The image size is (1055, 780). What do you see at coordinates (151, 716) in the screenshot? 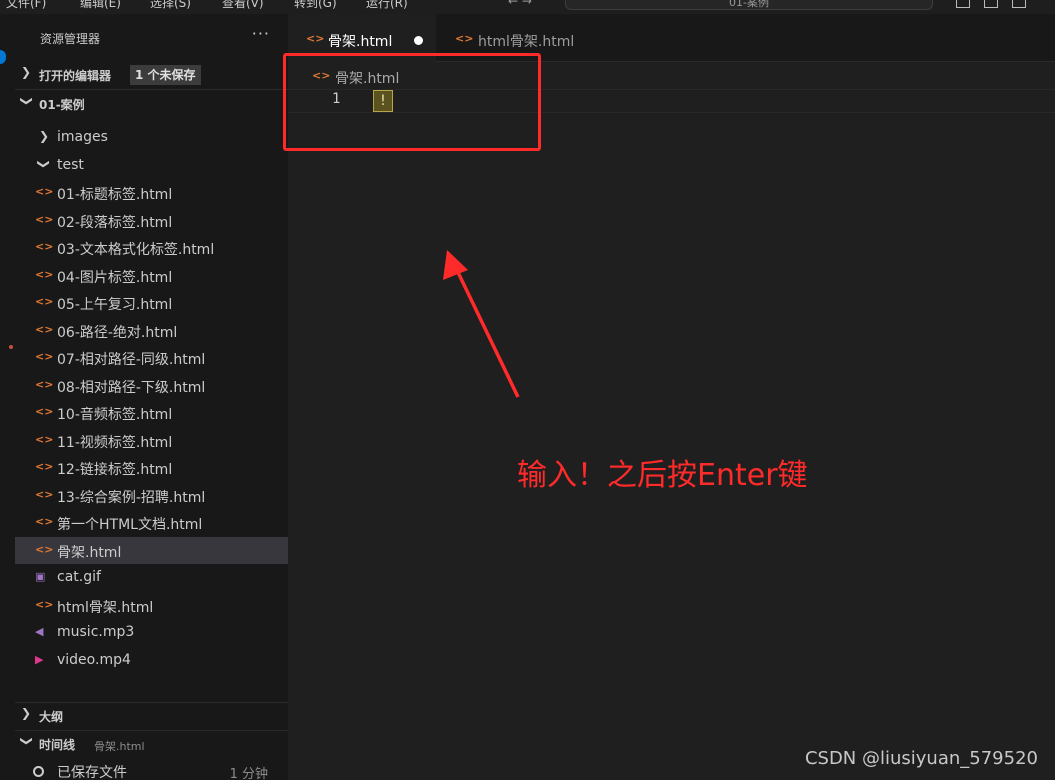
I see `outline-section: ❯ 大纲` at bounding box center [151, 716].